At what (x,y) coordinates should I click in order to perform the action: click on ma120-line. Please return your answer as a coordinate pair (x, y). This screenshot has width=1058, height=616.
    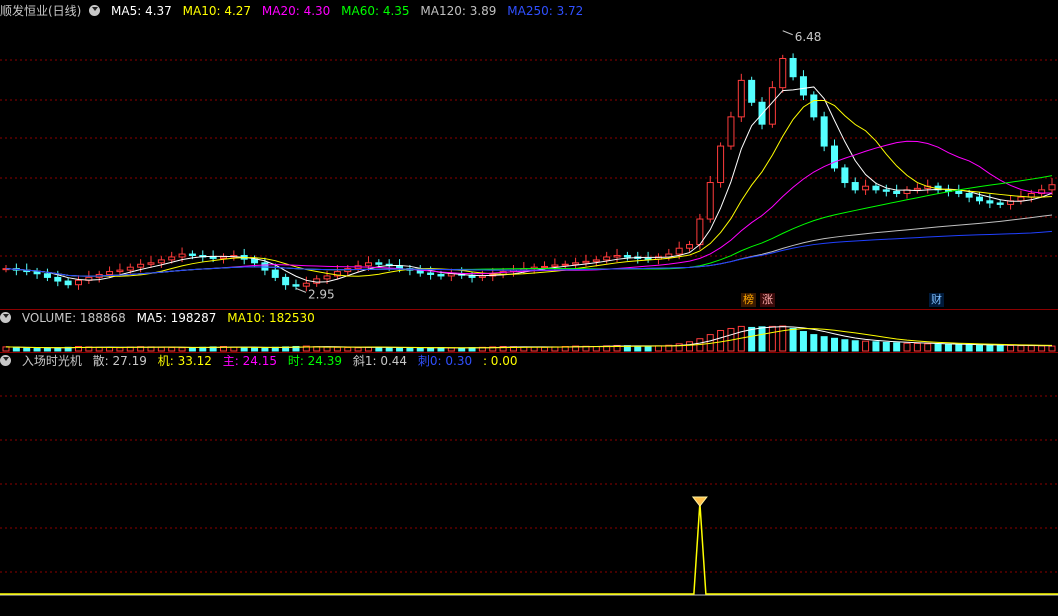
    Looking at the image, I should click on (529, 245).